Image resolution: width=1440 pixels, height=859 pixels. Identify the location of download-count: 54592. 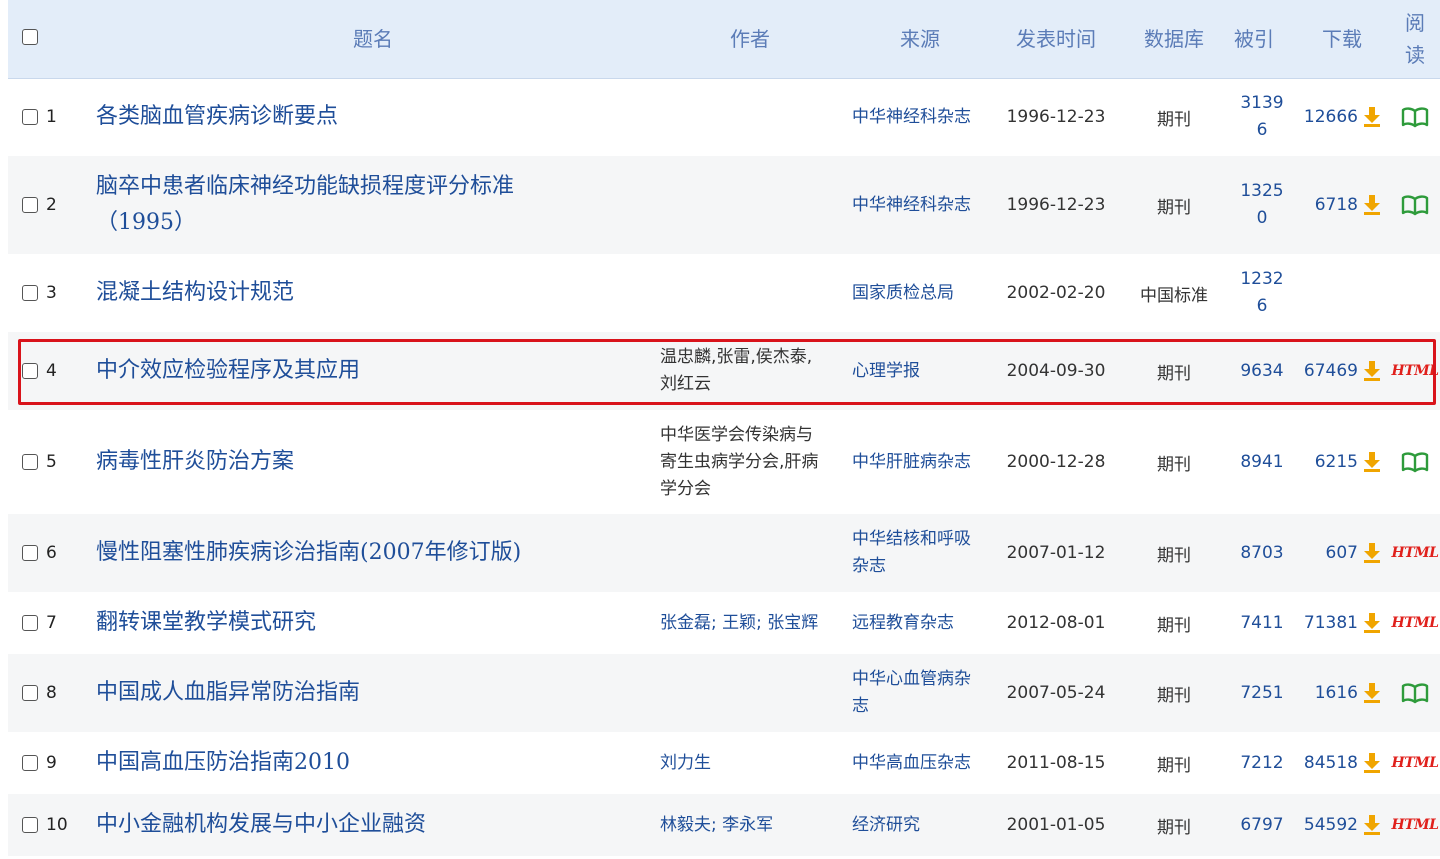
(1331, 825).